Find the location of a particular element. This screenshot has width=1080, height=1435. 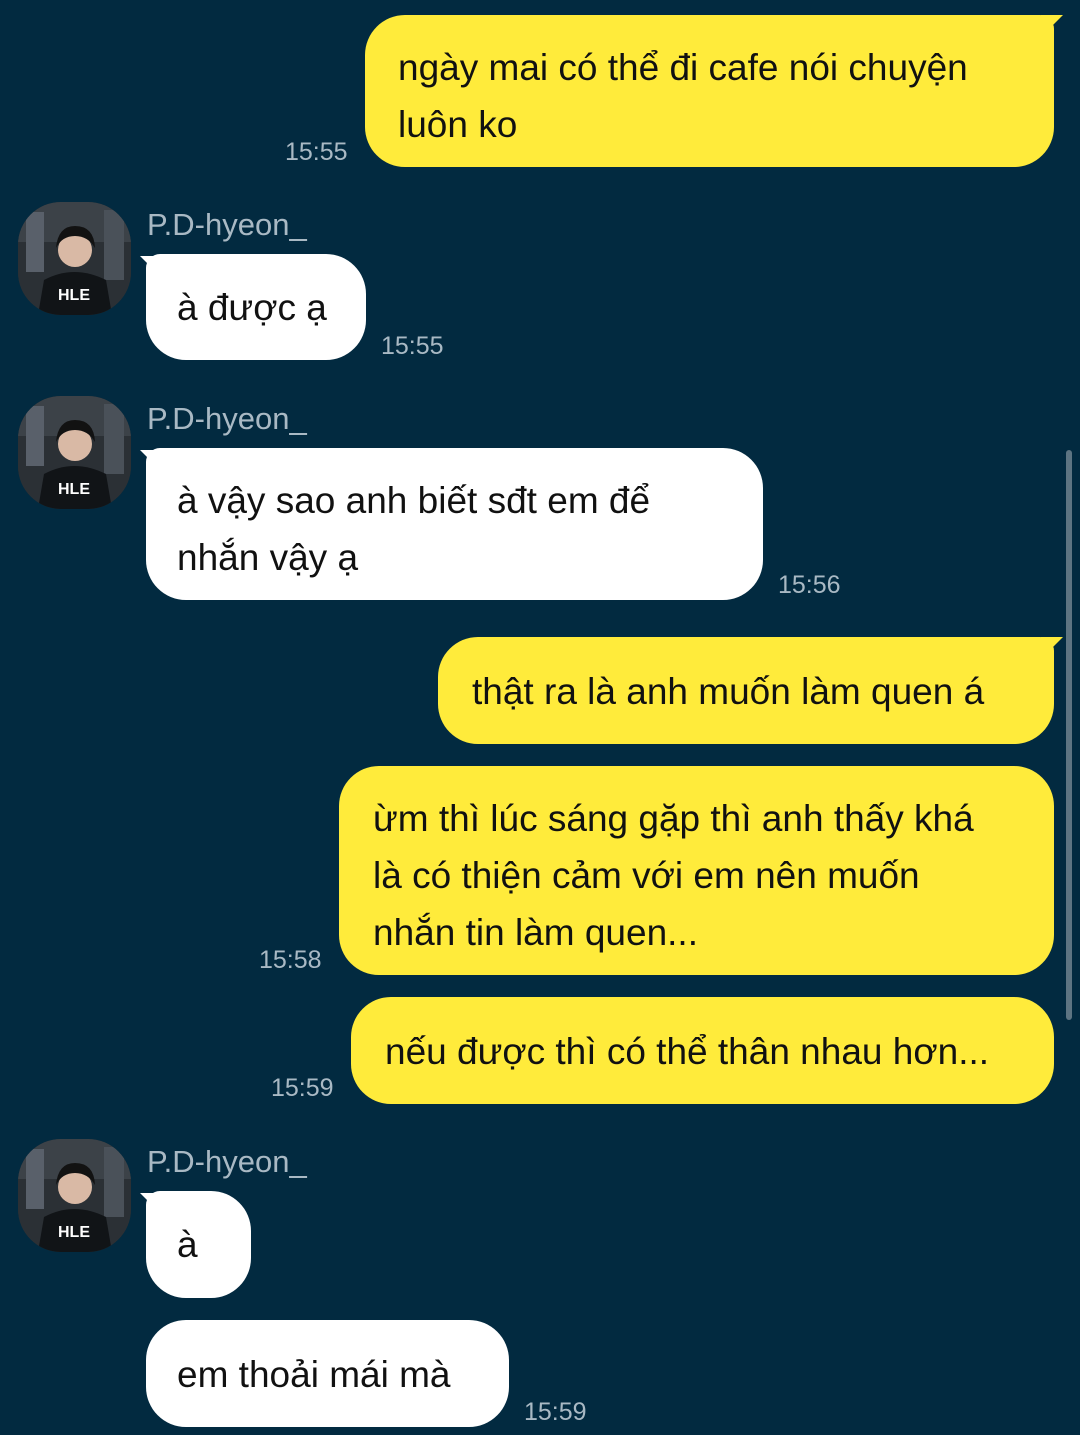

message-text: là có thiện cảm với em nên muốn is located at coordinates (646, 875).